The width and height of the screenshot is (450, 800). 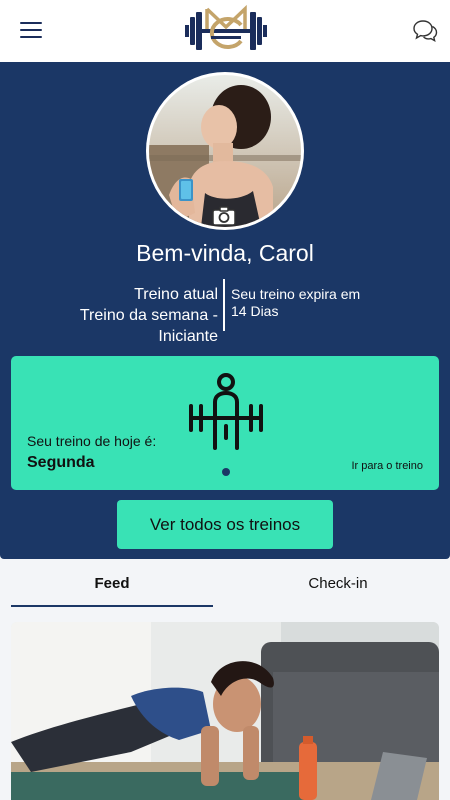 I want to click on expiry-days: 14 Dias, so click(x=255, y=311).